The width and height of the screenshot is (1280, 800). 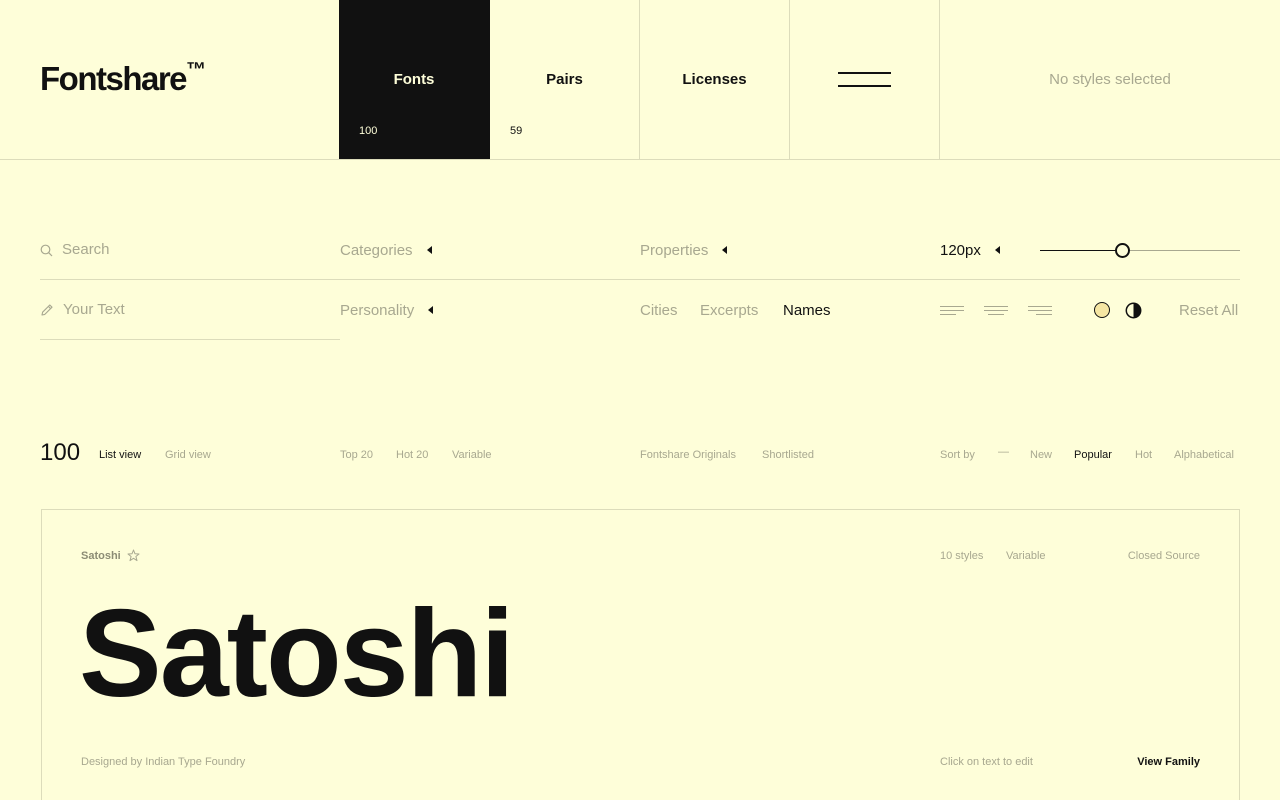 I want to click on variable-badge: Variable, so click(x=1026, y=556).